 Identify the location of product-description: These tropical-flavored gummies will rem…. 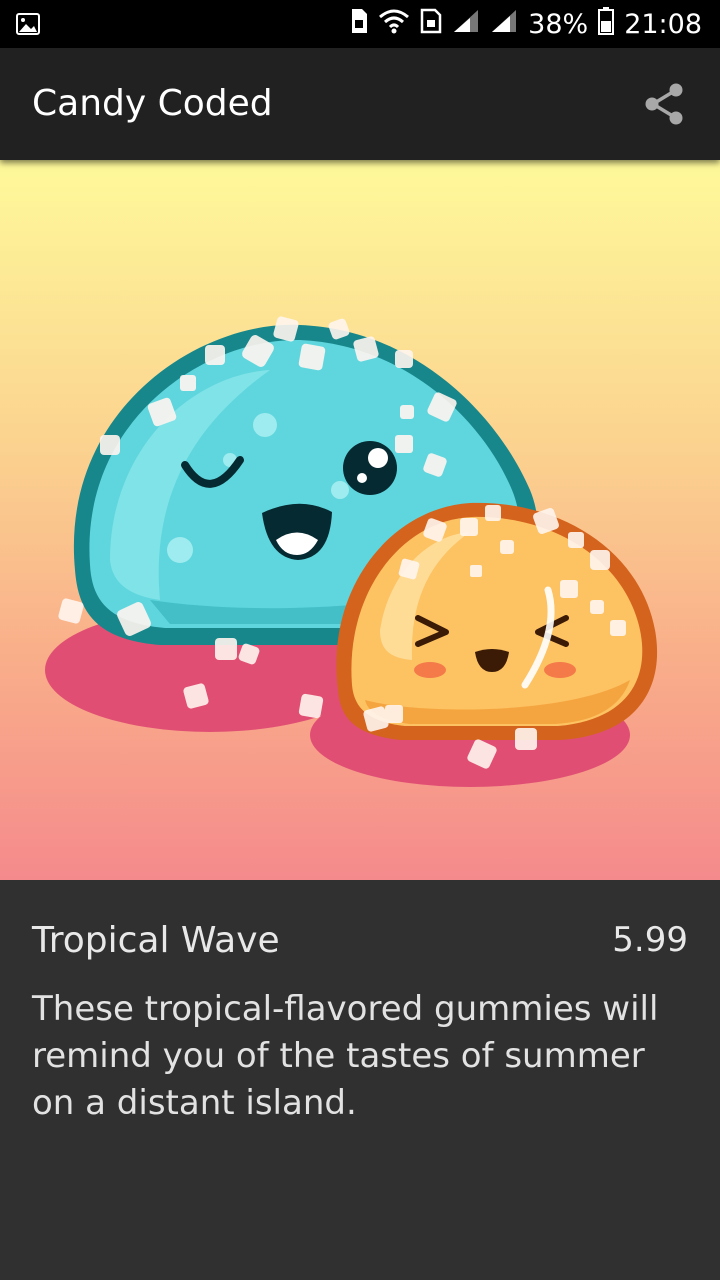
(345, 1056).